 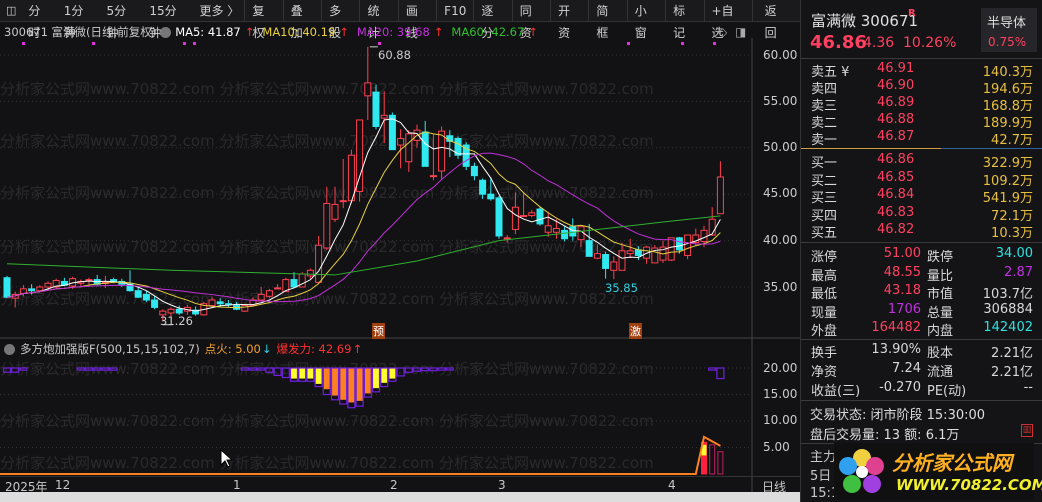 What do you see at coordinates (299, 32) in the screenshot?
I see `ma10-value: MA10: 40.19` at bounding box center [299, 32].